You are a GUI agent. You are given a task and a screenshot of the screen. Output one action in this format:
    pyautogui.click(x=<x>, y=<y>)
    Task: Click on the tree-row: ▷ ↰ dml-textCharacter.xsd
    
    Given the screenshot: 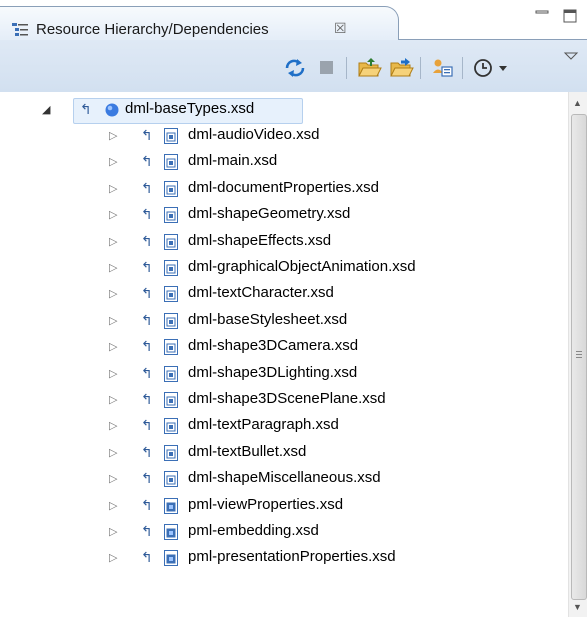 What is the action you would take?
    pyautogui.click(x=284, y=294)
    